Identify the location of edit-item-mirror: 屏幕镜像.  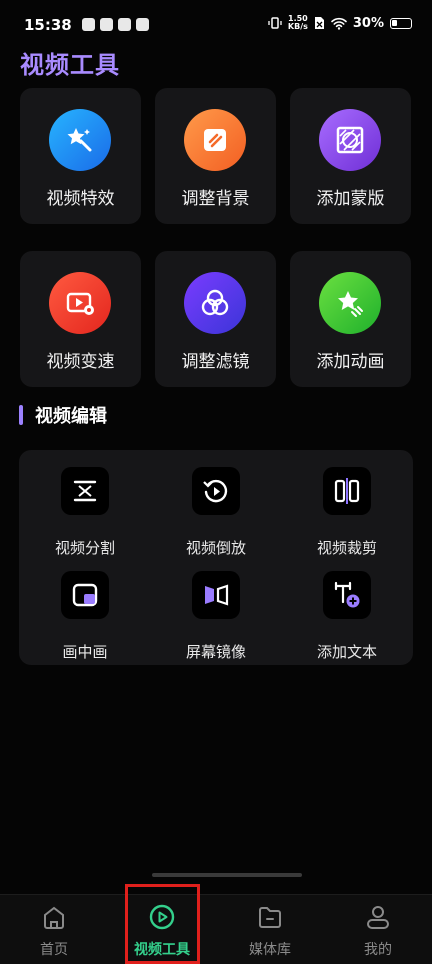
(216, 616).